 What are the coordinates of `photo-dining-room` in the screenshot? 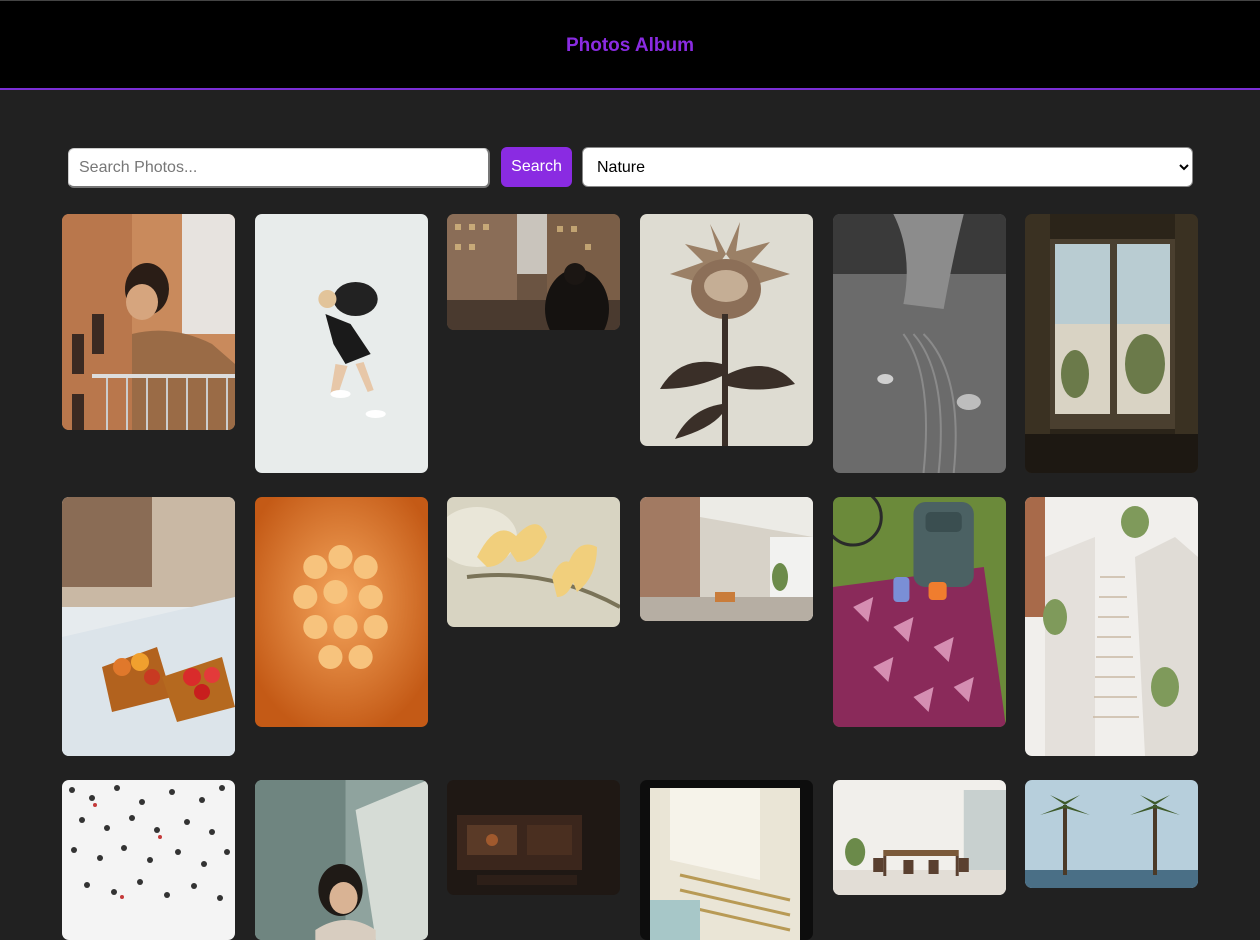 It's located at (919, 837).